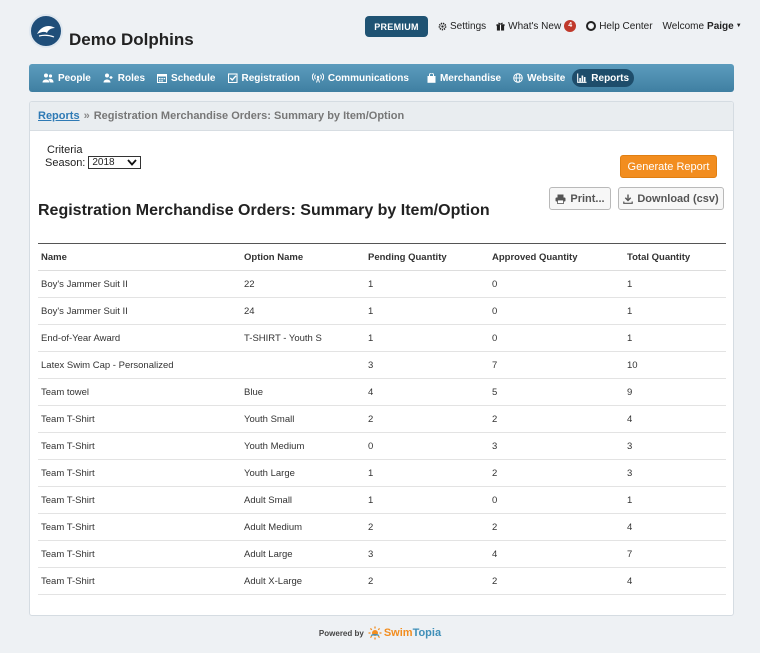  What do you see at coordinates (131, 78) in the screenshot?
I see `nav-roles-label: Roles` at bounding box center [131, 78].